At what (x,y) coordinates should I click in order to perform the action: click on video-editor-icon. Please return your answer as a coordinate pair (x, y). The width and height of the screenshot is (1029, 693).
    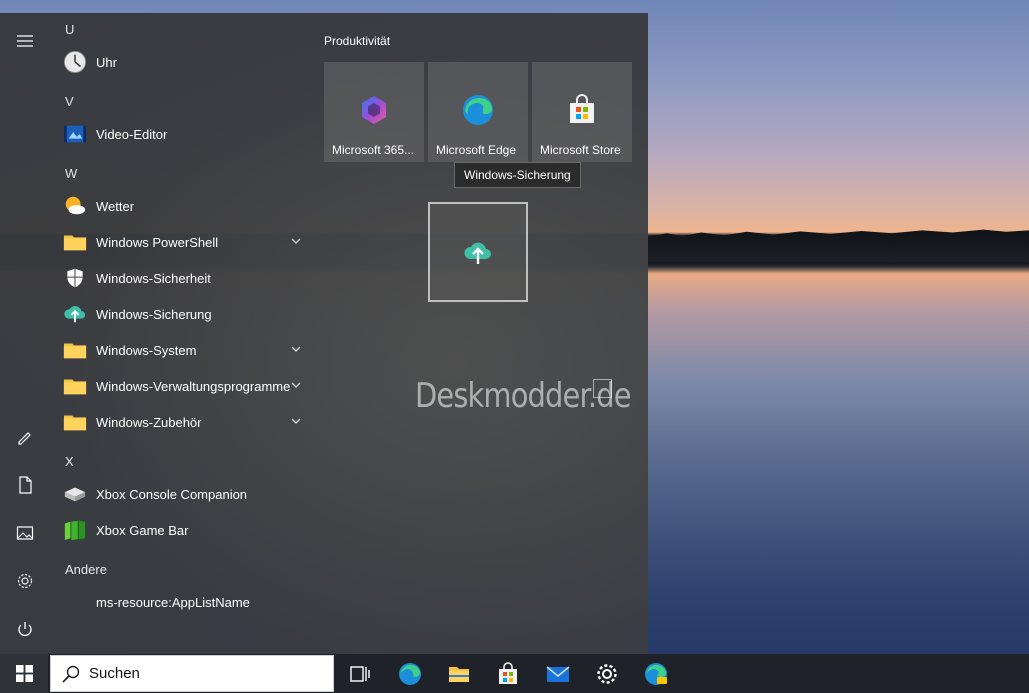
    Looking at the image, I should click on (75, 134).